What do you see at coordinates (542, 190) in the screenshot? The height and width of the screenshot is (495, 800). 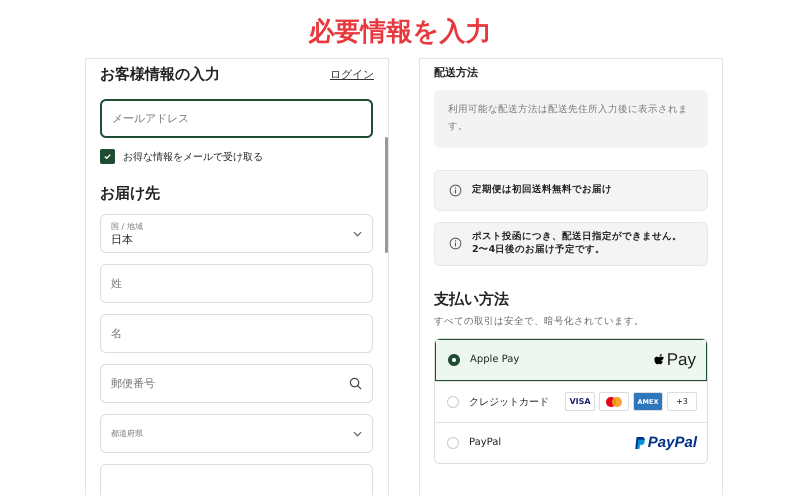 I see `notice-text: 定期便は初回送料無料でお届け` at bounding box center [542, 190].